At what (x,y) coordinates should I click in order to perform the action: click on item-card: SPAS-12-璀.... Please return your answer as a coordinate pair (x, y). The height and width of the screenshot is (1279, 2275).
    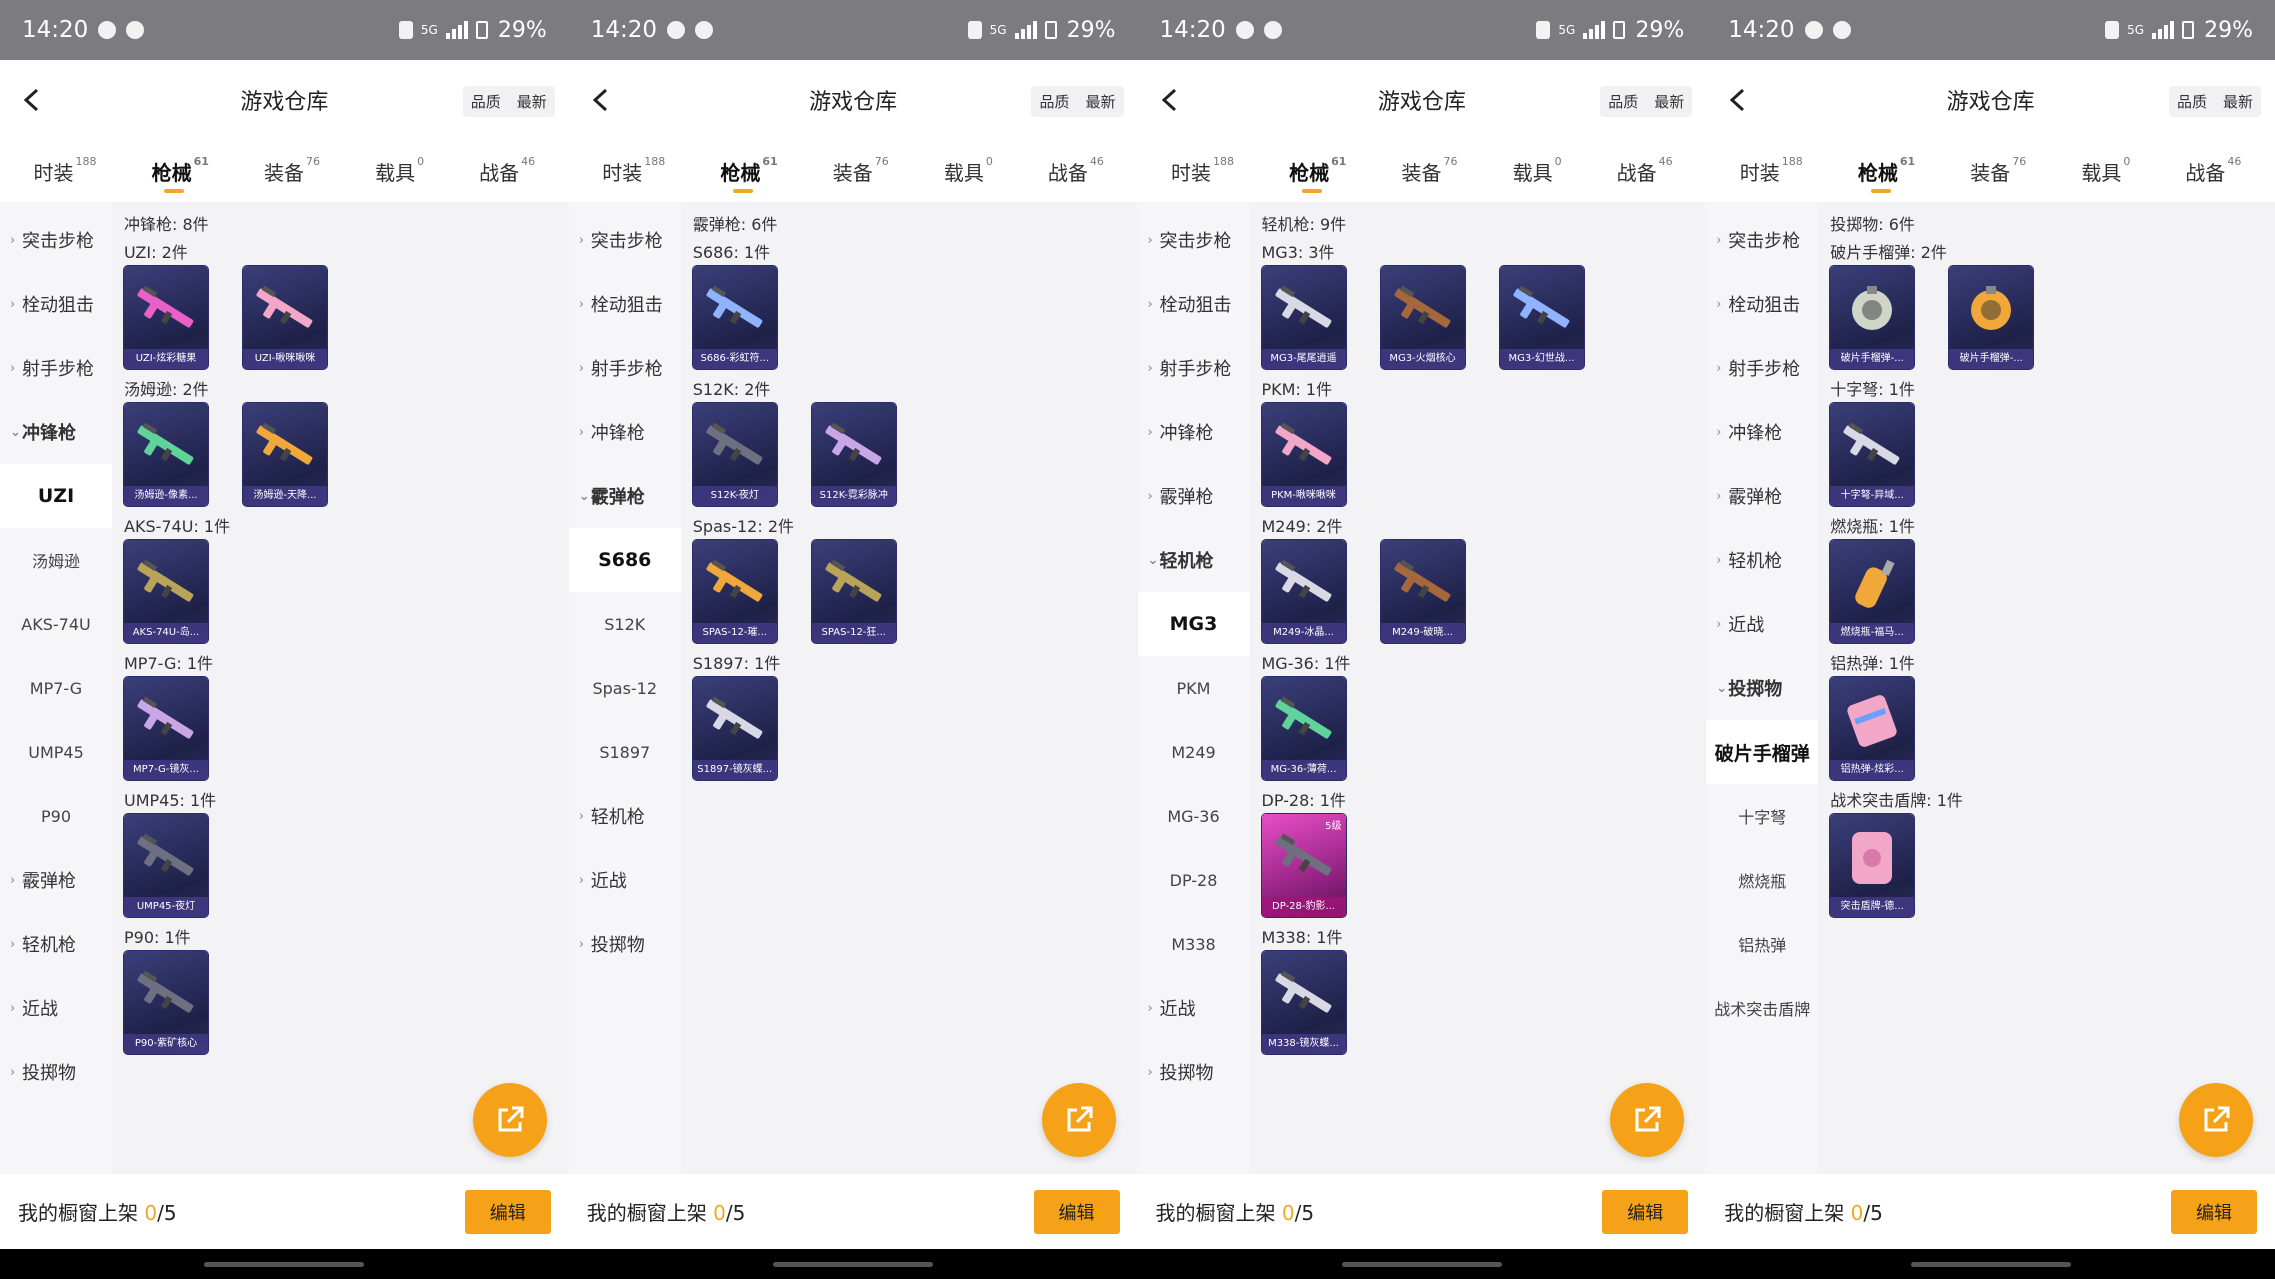
    Looking at the image, I should click on (734, 591).